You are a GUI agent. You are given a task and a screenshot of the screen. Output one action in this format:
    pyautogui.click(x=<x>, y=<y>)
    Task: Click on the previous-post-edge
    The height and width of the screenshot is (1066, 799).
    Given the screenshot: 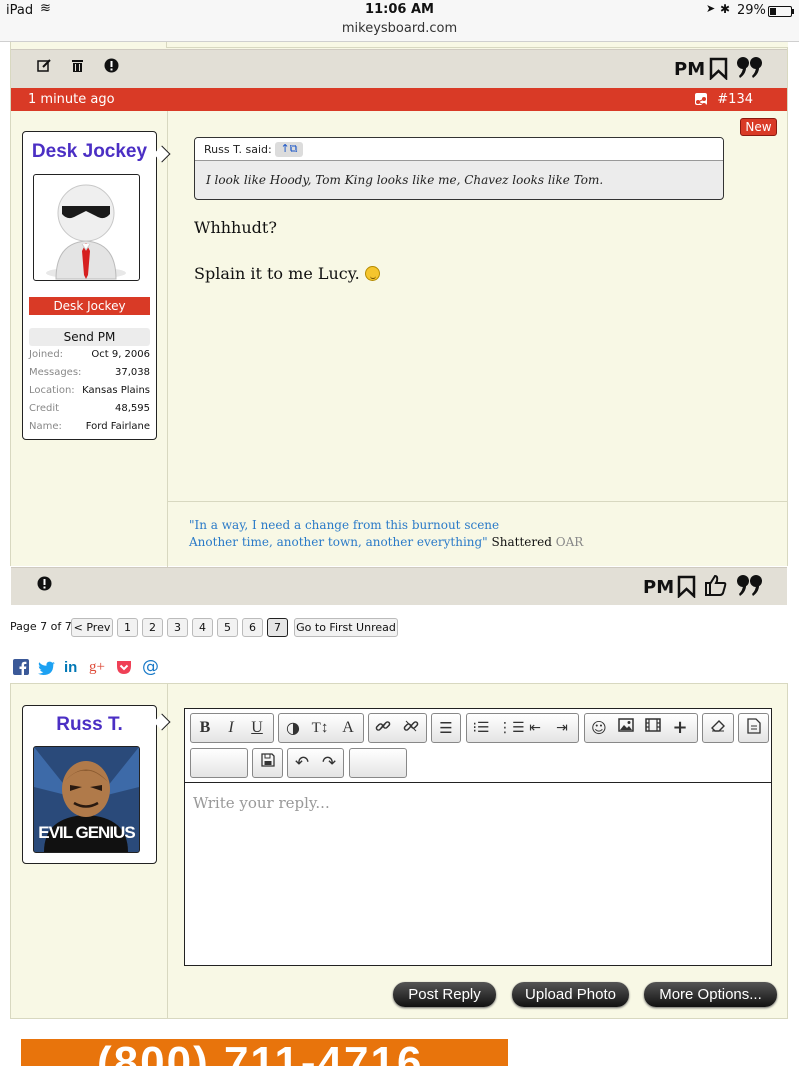 What is the action you would take?
    pyautogui.click(x=477, y=45)
    